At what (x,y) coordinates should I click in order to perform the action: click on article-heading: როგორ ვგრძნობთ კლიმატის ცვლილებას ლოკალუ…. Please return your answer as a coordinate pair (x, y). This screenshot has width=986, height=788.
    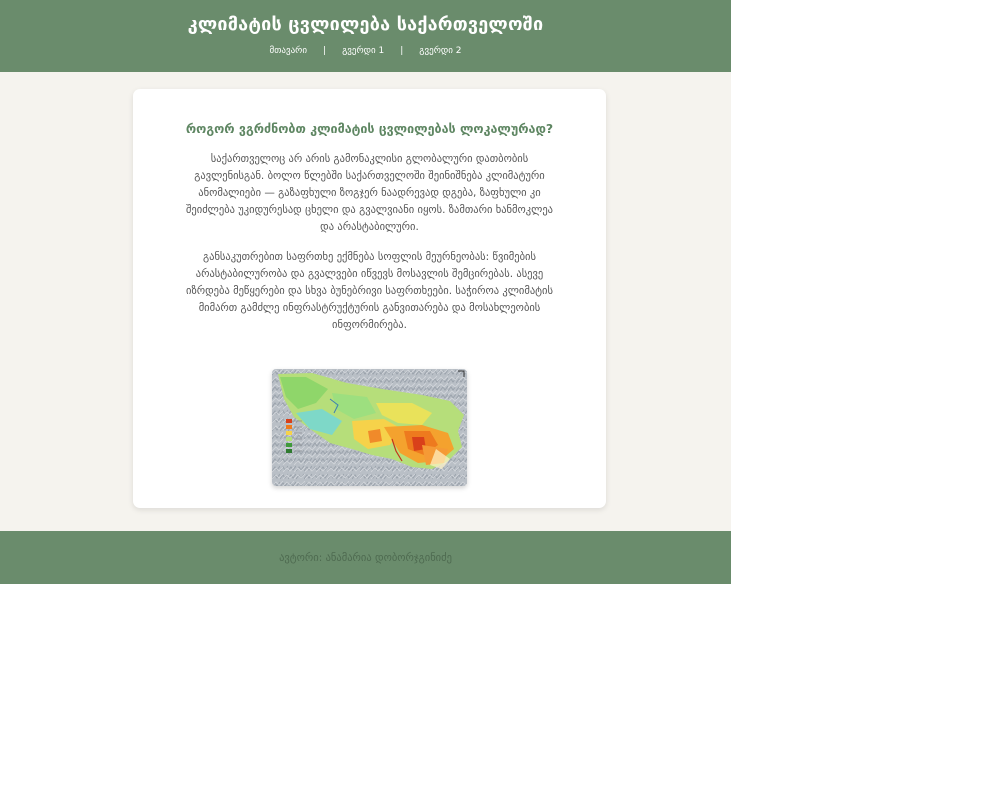
    Looking at the image, I should click on (369, 128).